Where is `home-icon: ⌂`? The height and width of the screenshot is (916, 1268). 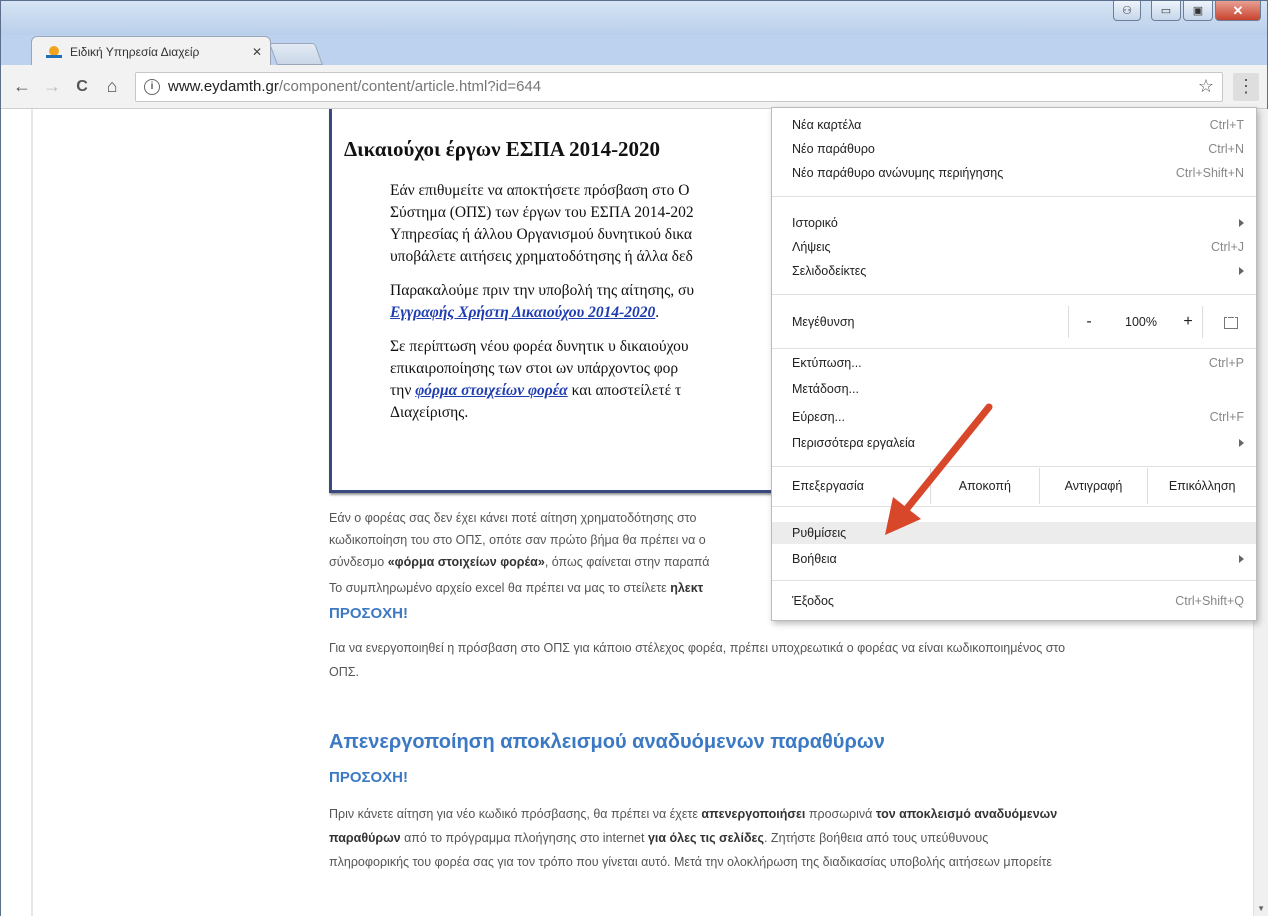 home-icon: ⌂ is located at coordinates (112, 87).